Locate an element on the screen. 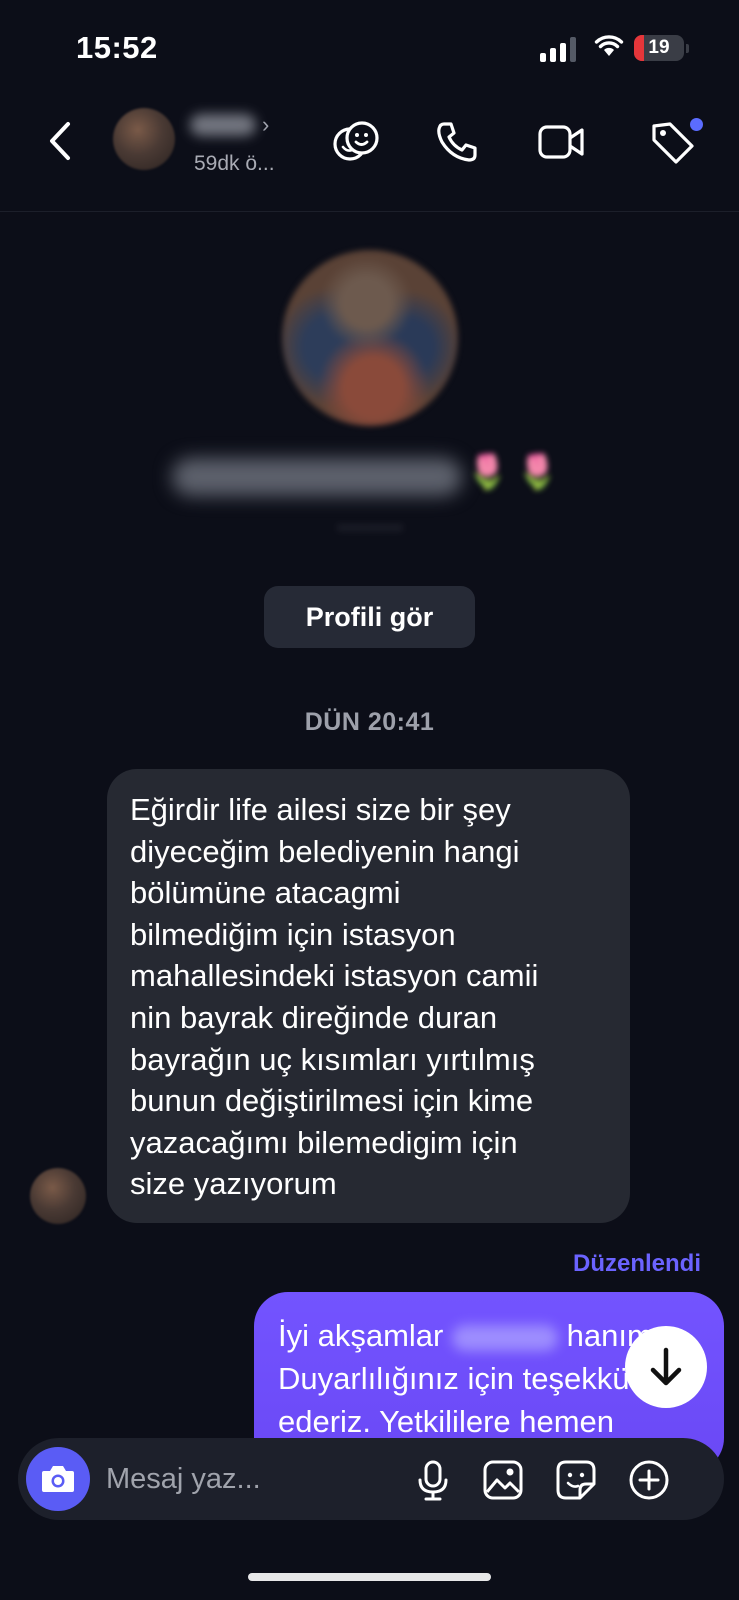 This screenshot has width=739, height=1600. contact-avatar is located at coordinates (144, 139).